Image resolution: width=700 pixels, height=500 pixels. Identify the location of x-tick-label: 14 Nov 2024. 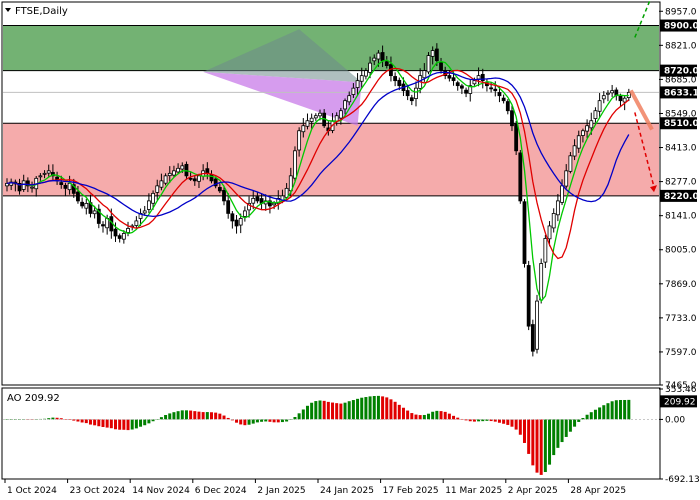
(161, 491).